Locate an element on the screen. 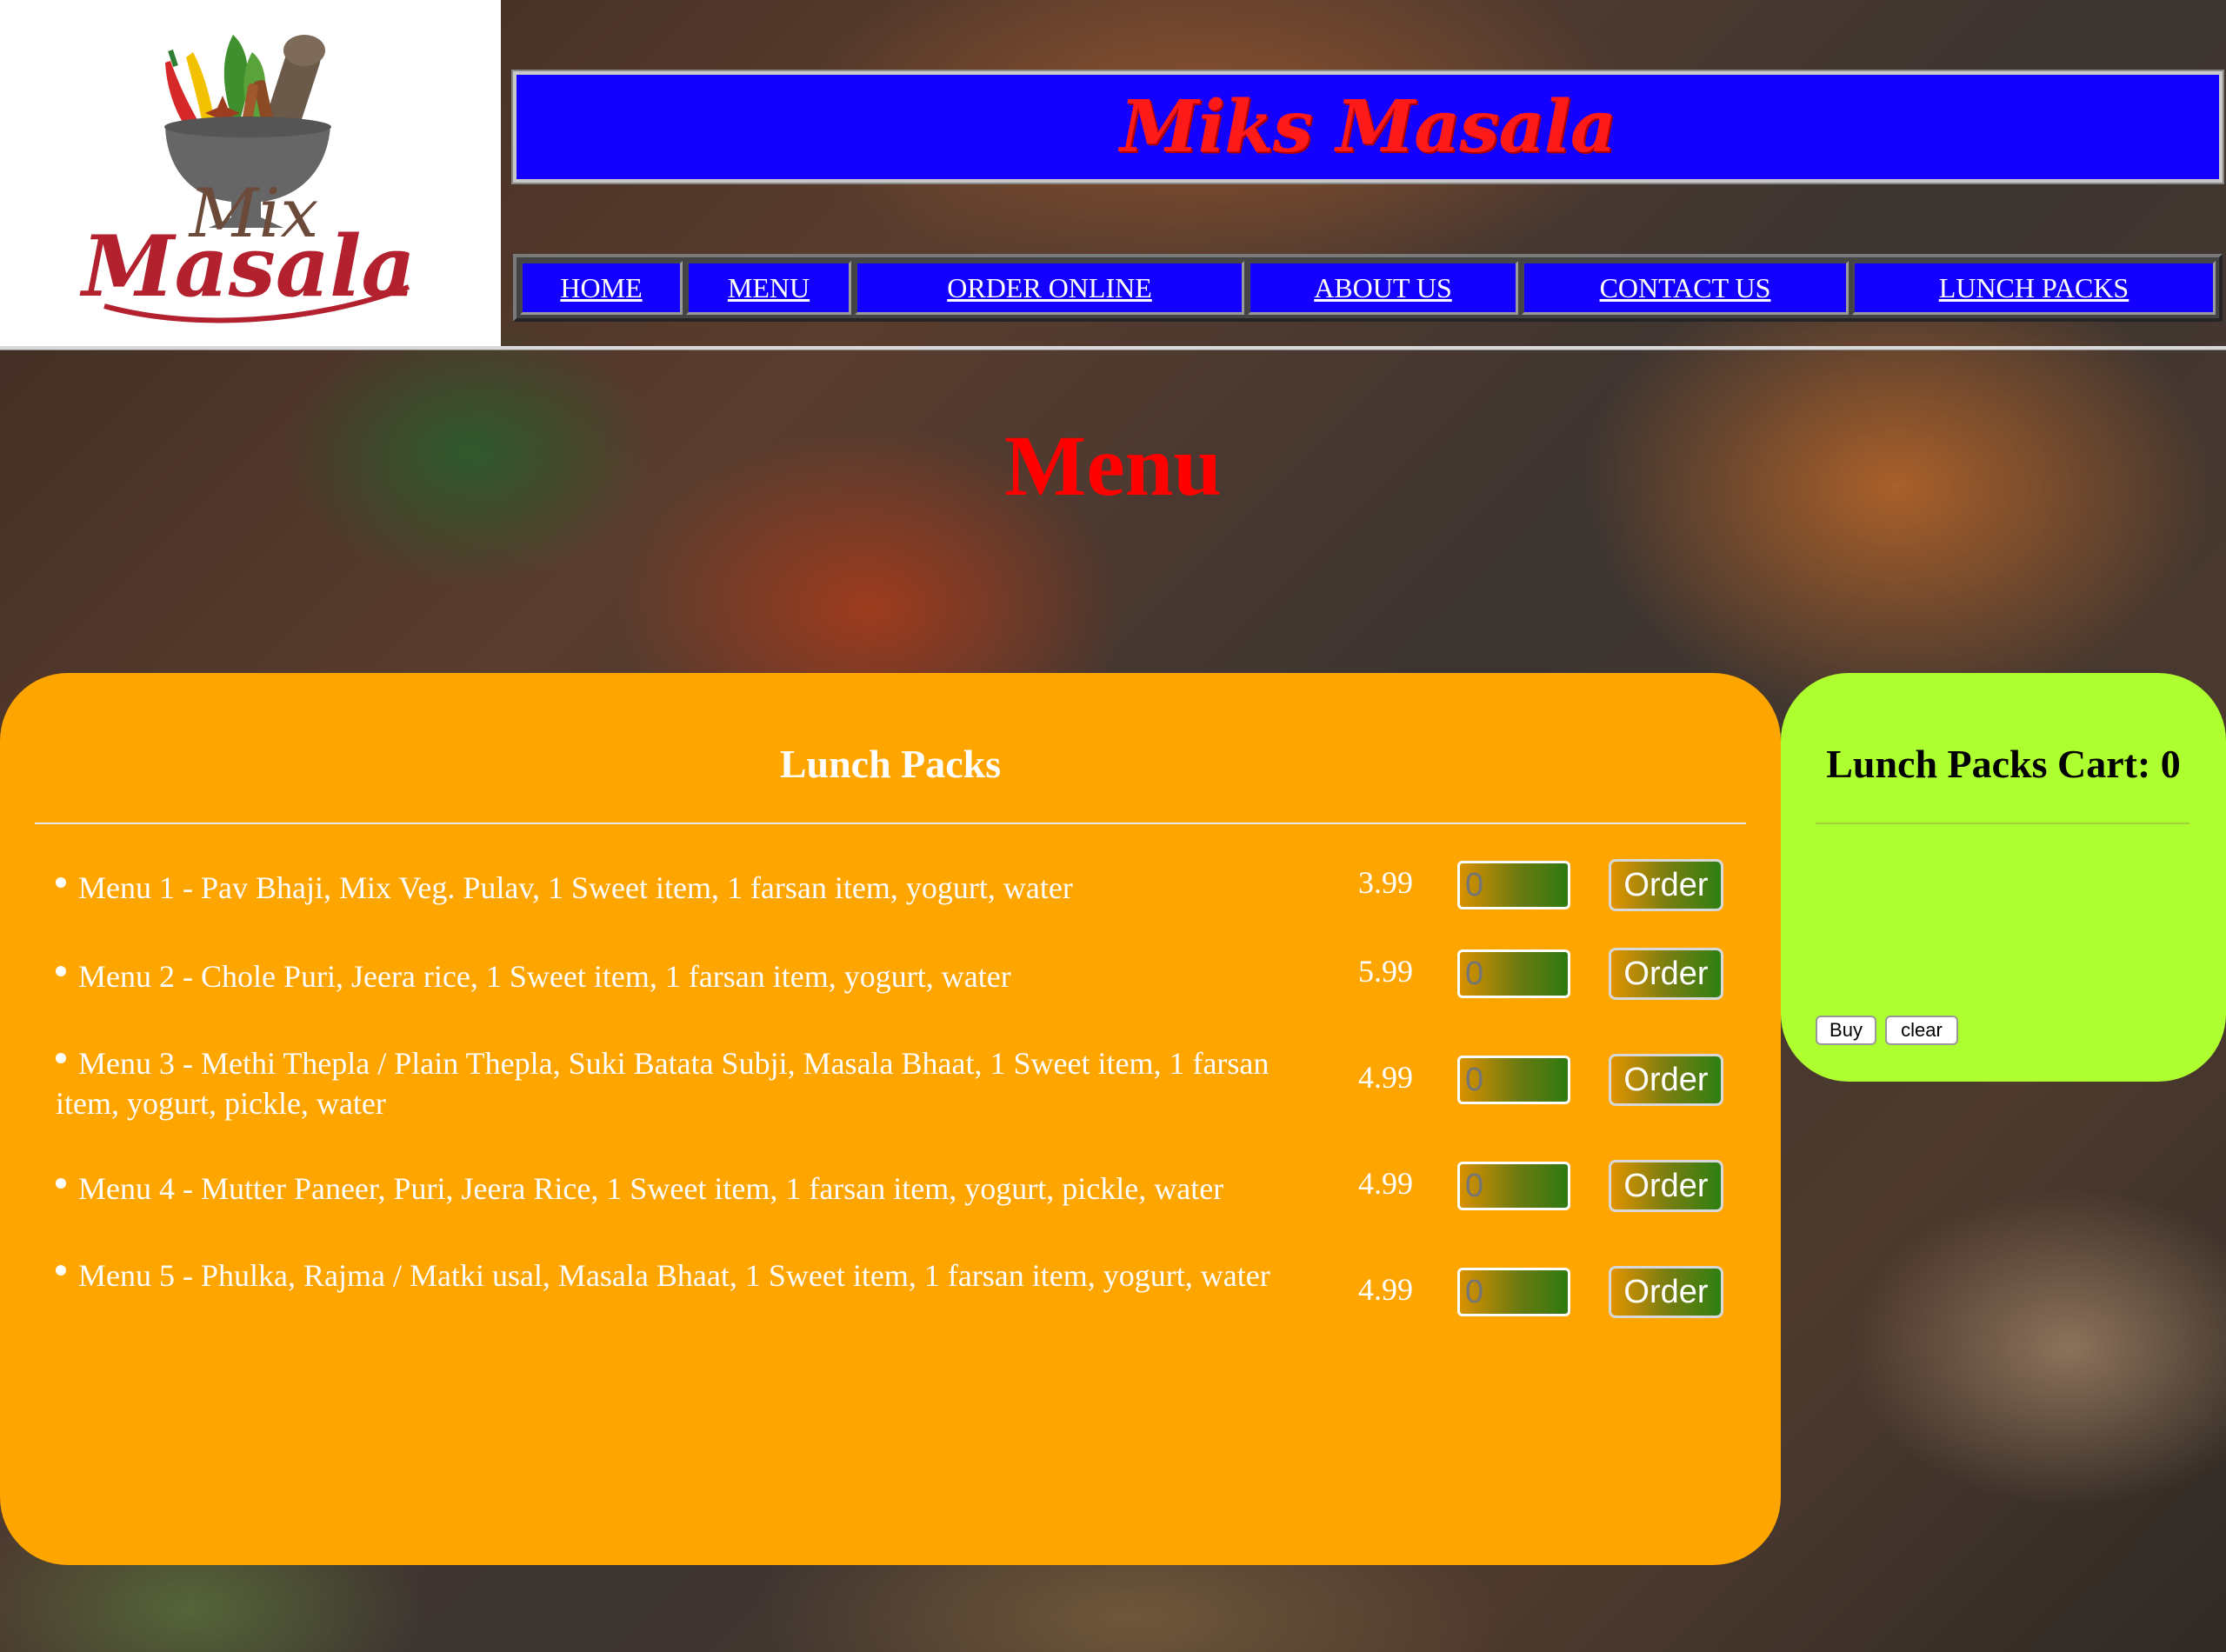  nav-home-link: HOME is located at coordinates (601, 288).